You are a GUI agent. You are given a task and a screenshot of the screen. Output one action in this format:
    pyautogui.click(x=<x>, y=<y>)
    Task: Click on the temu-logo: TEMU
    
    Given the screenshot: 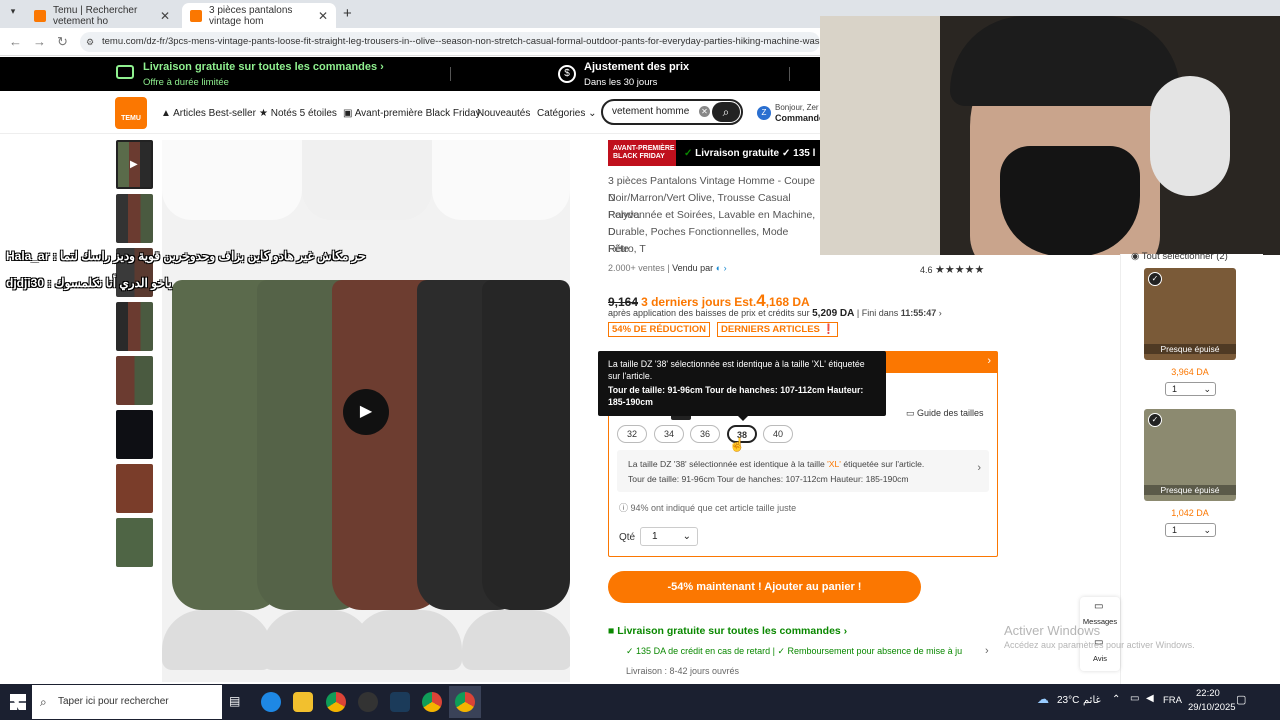 What is the action you would take?
    pyautogui.click(x=131, y=113)
    